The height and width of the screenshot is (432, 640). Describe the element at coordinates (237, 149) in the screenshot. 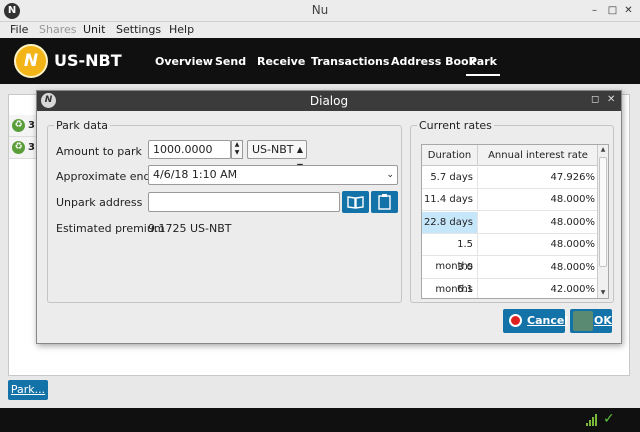

I see `amount-spinner: ▲ ▼` at that location.